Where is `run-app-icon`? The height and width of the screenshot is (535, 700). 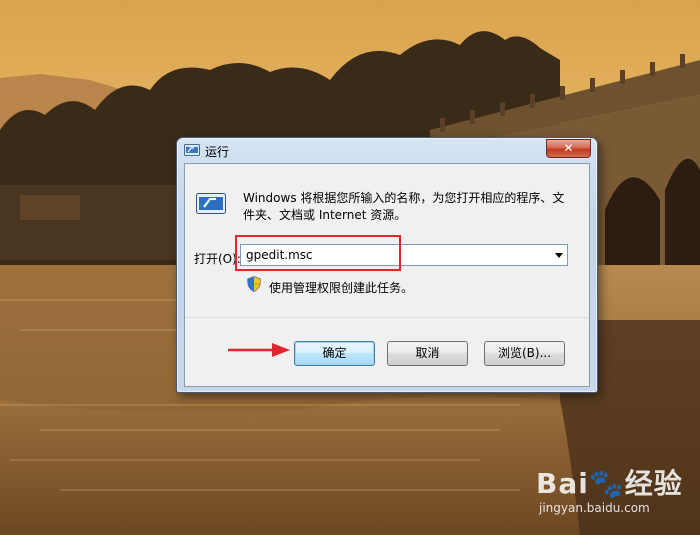
run-app-icon is located at coordinates (192, 150).